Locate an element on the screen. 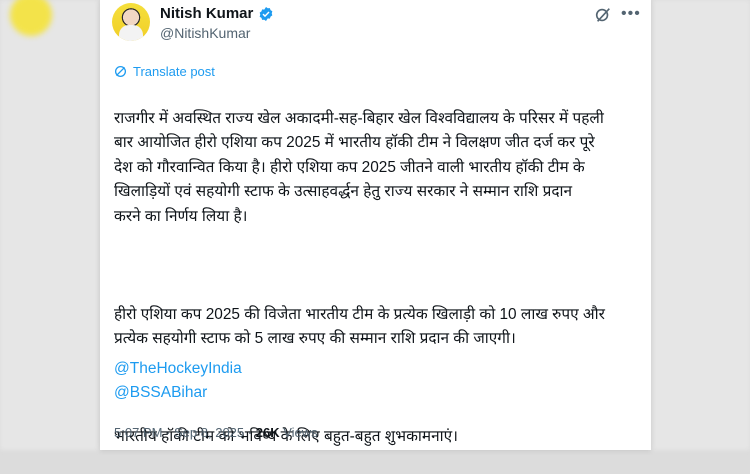 The image size is (750, 474). translate-icon is located at coordinates (120, 71).